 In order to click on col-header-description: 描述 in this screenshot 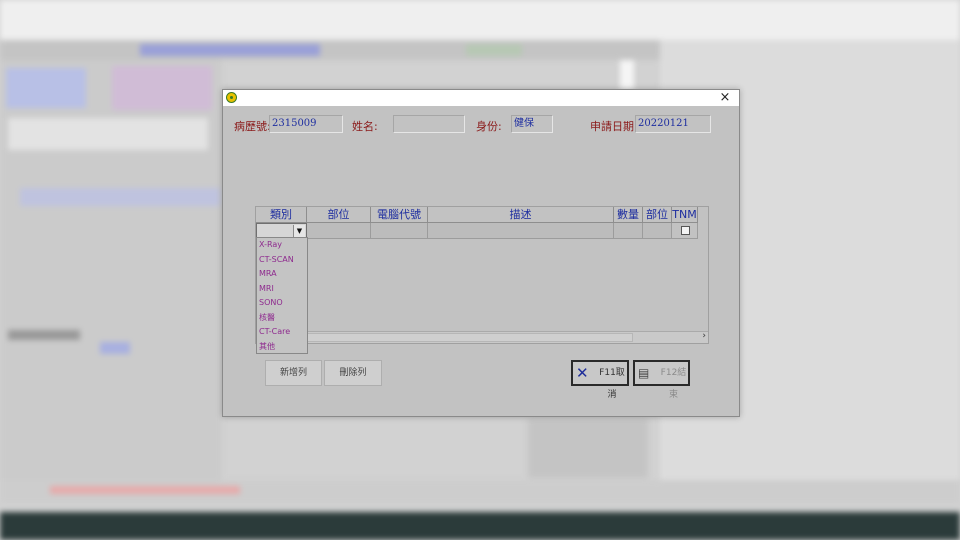, I will do `click(521, 215)`.